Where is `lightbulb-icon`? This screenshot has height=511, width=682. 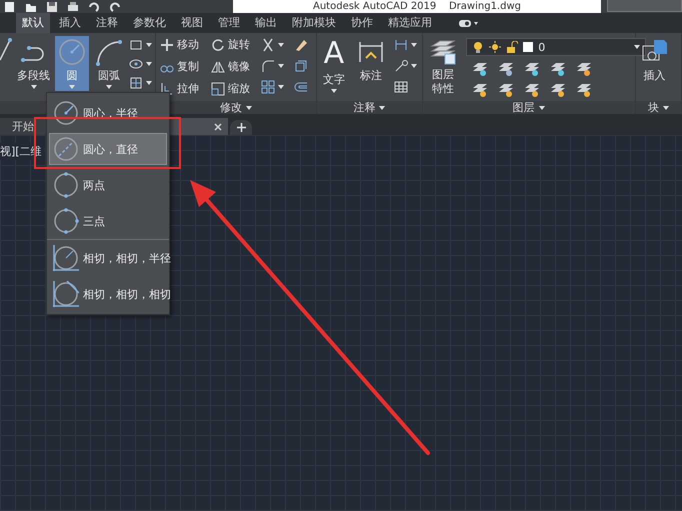 lightbulb-icon is located at coordinates (478, 47).